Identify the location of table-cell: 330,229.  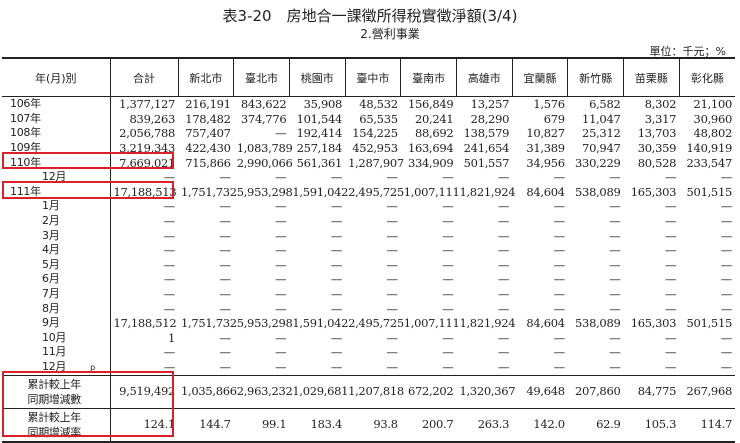
(598, 162).